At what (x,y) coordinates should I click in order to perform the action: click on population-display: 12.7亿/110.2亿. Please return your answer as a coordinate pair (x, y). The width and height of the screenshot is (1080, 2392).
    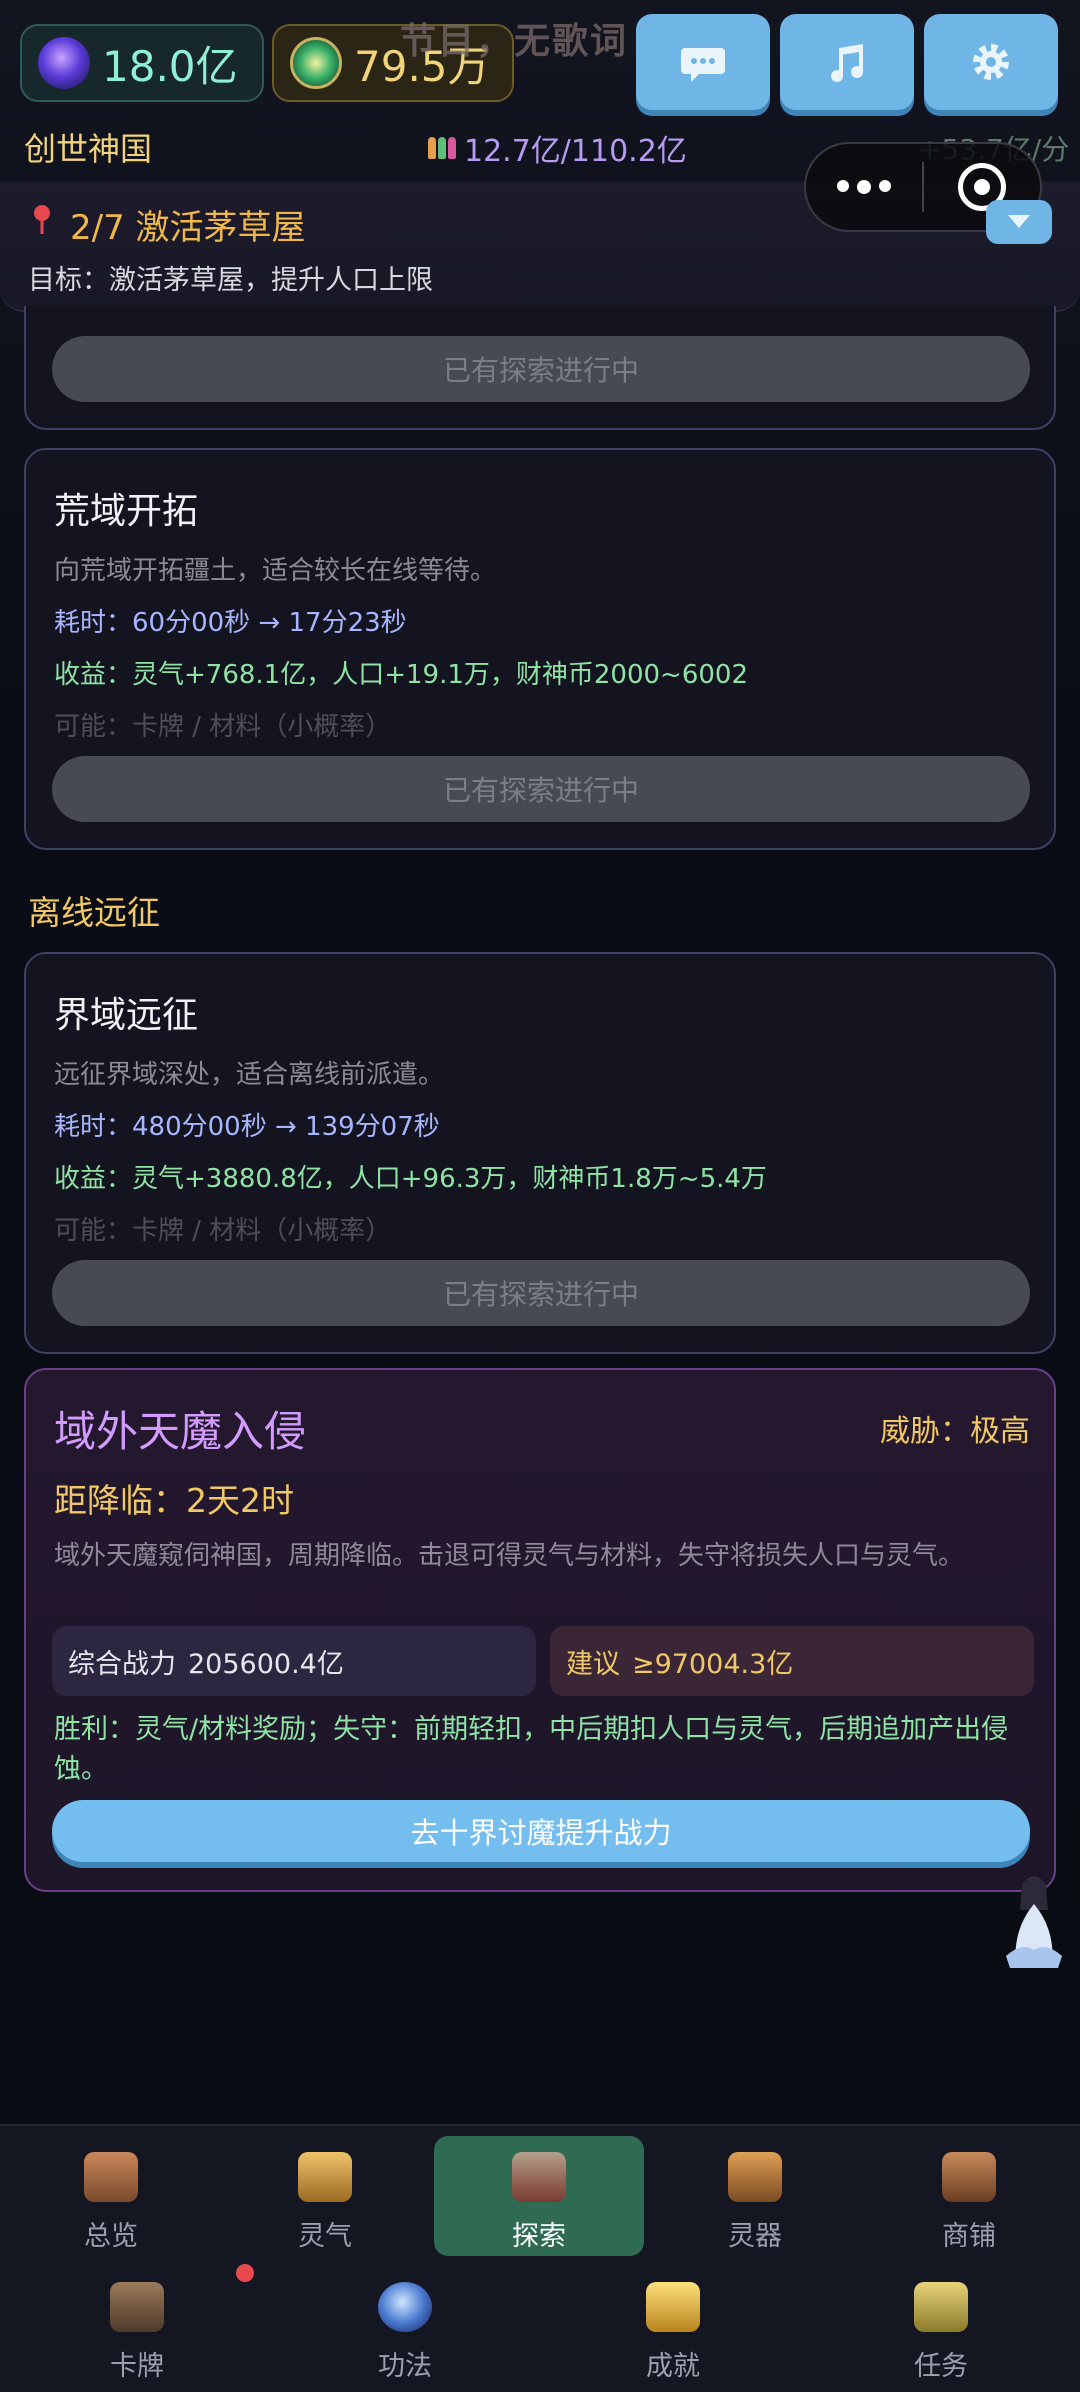
    Looking at the image, I should click on (557, 148).